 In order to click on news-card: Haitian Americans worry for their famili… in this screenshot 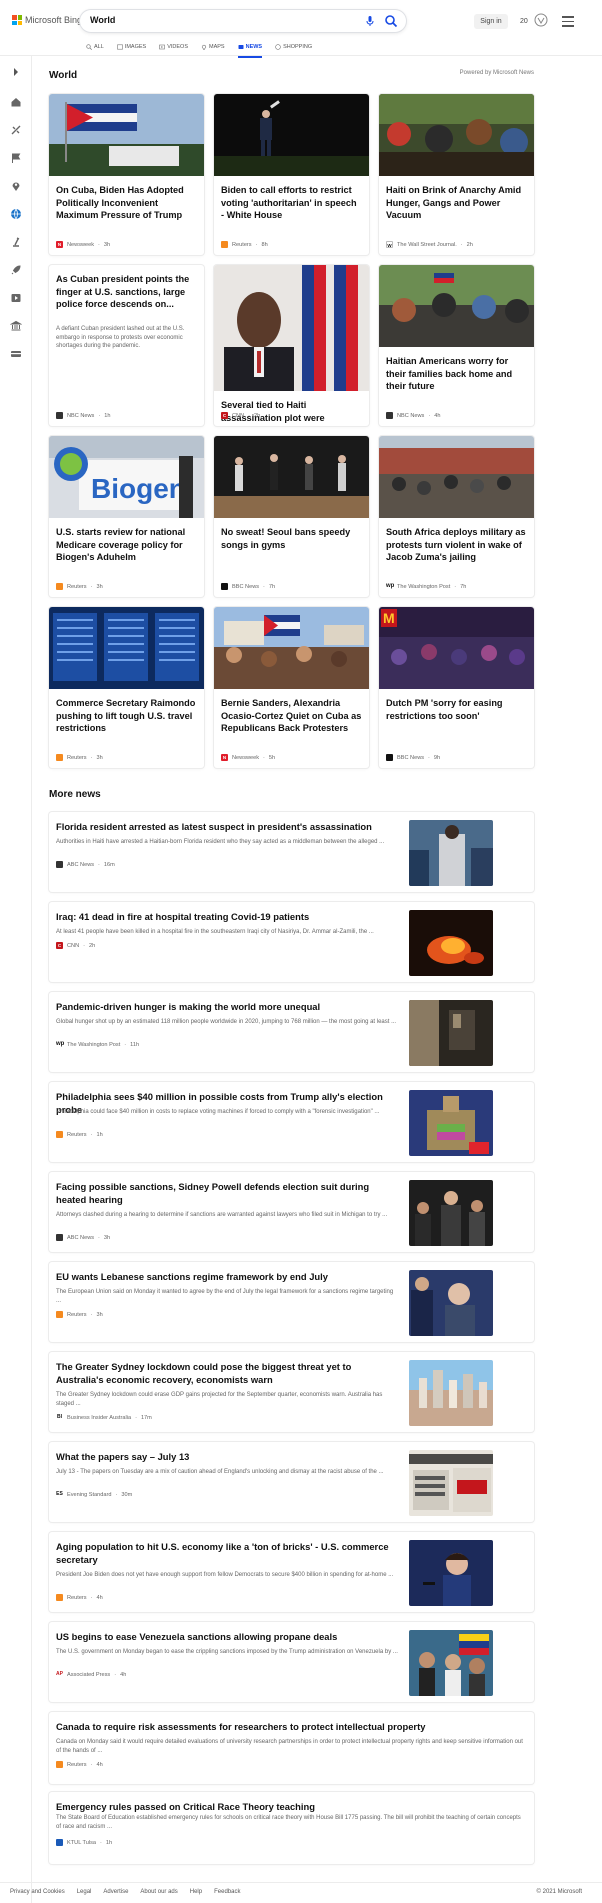, I will do `click(456, 345)`.